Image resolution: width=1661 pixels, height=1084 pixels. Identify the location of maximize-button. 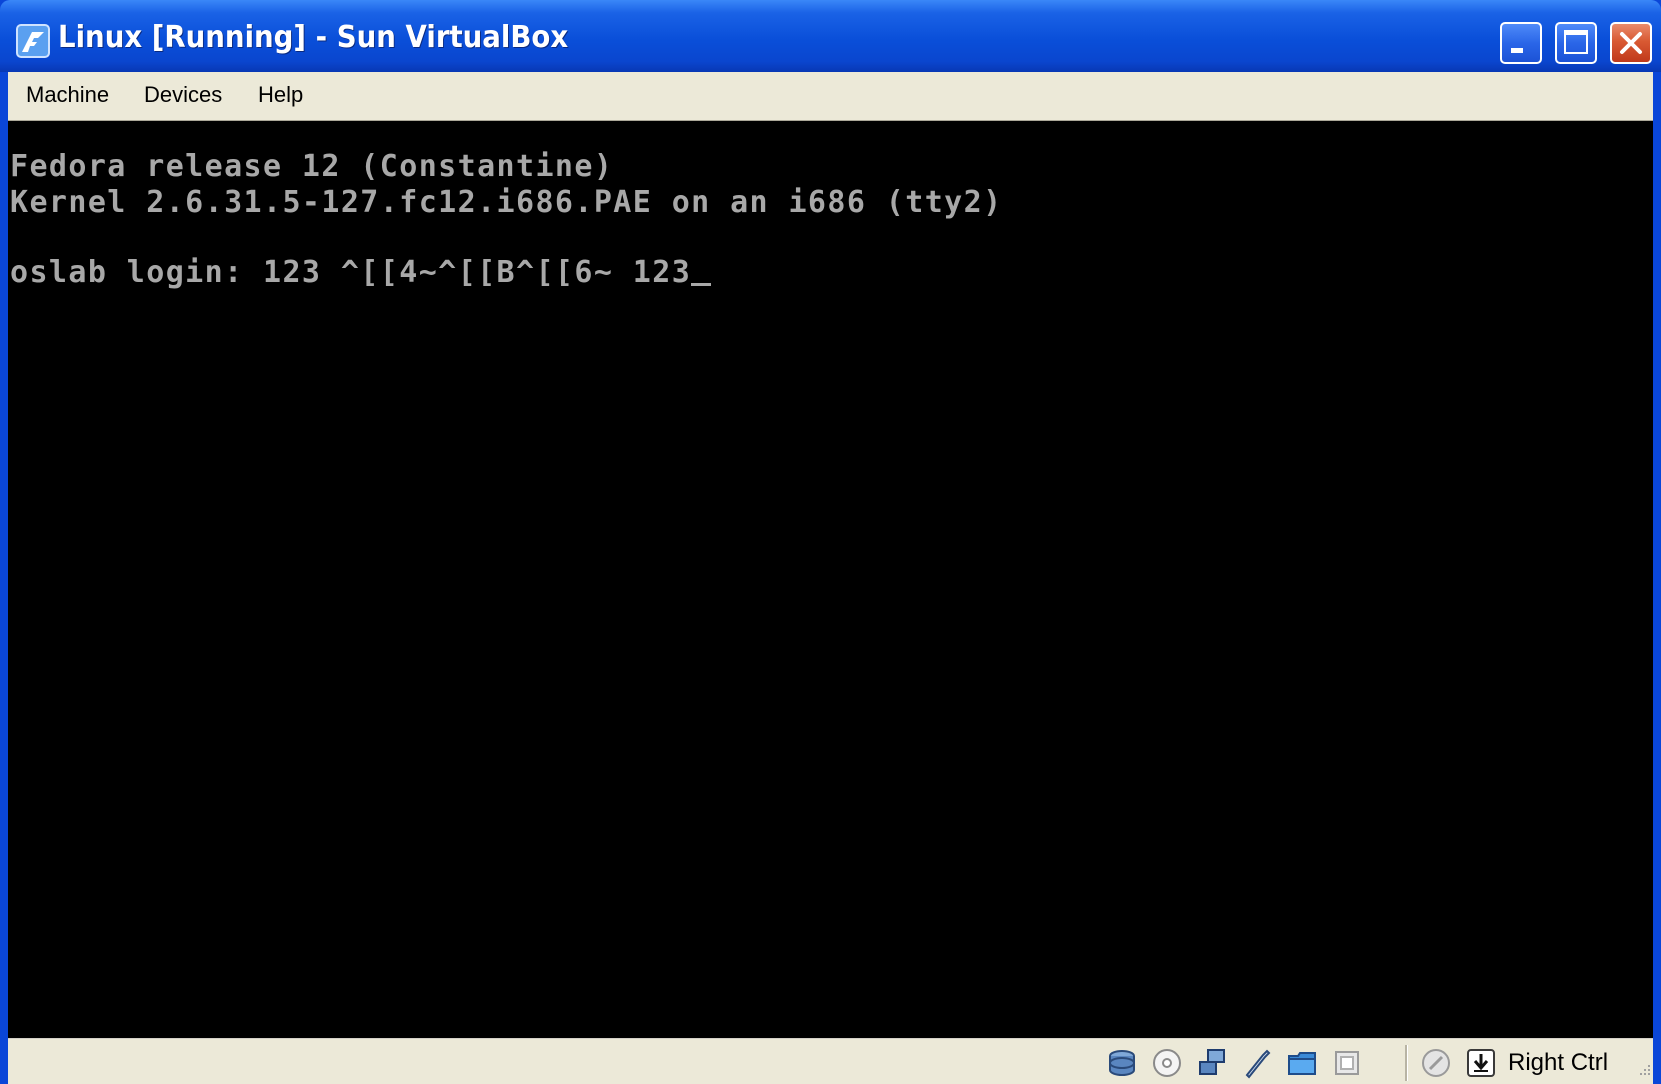
(1576, 43).